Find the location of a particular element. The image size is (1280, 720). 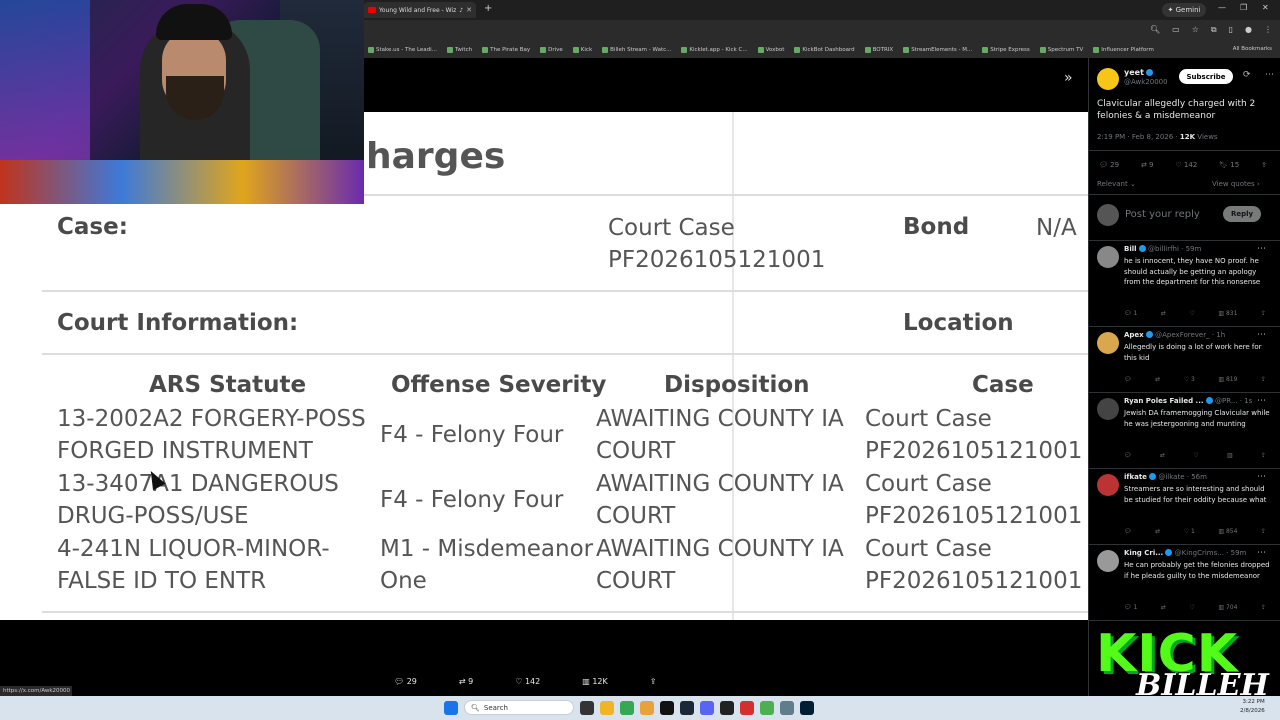

discord-icon is located at coordinates (707, 707).